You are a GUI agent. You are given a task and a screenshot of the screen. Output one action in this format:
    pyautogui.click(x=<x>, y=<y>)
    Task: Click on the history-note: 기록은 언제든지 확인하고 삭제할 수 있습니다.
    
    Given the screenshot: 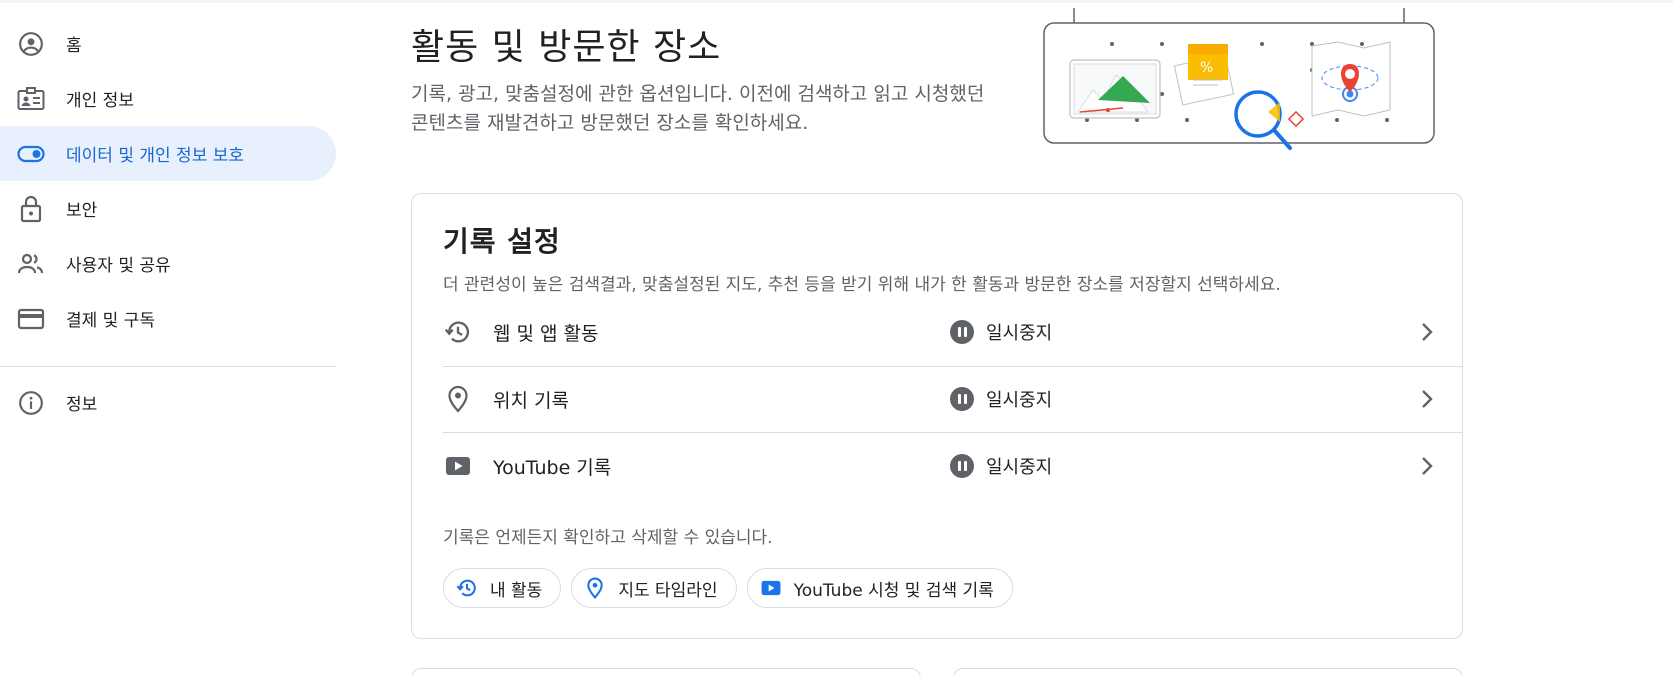 What is the action you would take?
    pyautogui.click(x=608, y=538)
    